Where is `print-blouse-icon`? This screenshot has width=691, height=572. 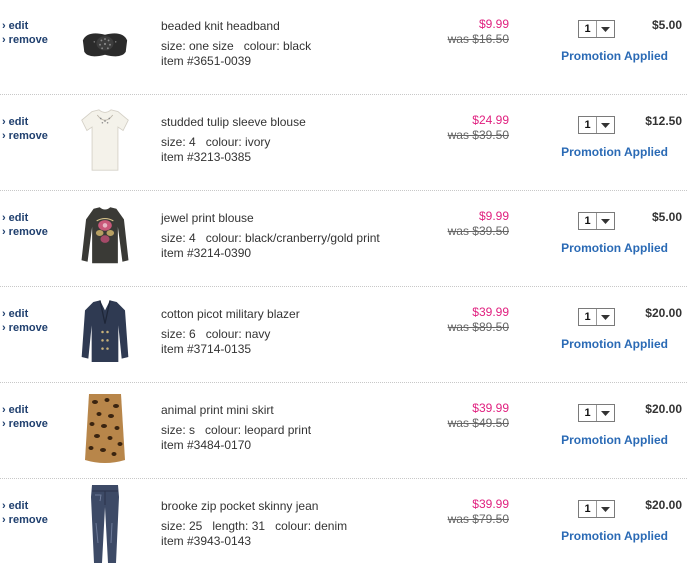 print-blouse-icon is located at coordinates (105, 235).